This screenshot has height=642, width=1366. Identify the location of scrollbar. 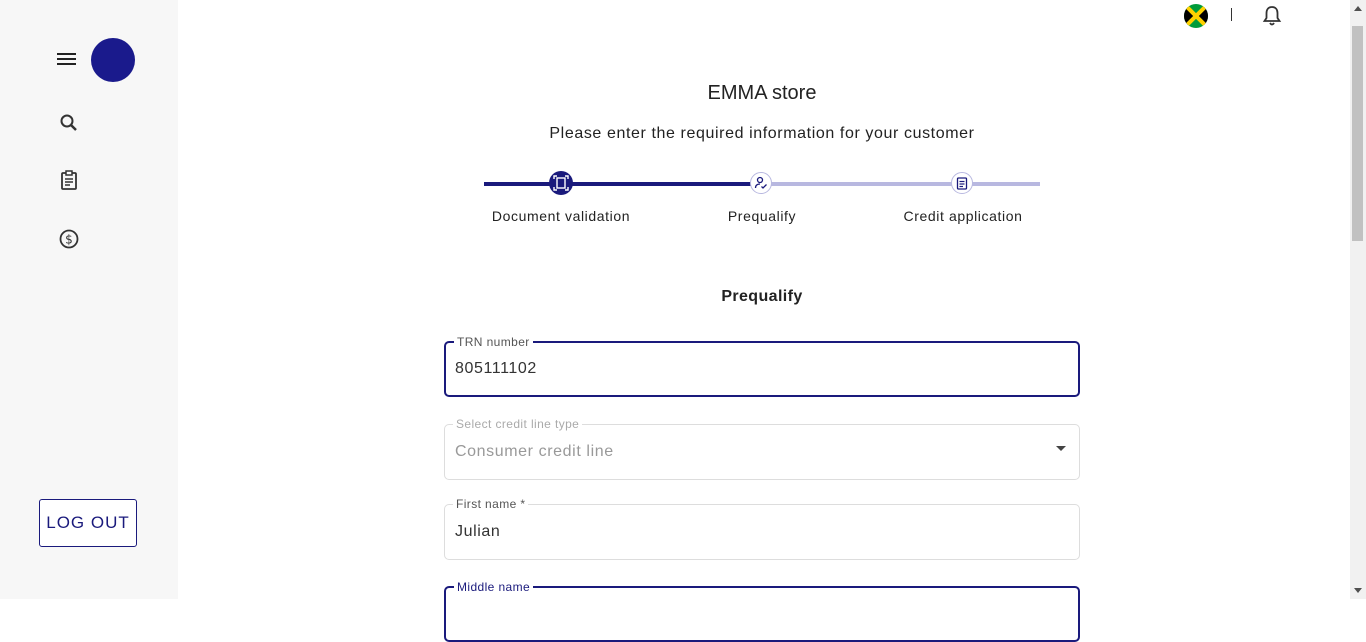
(1358, 299).